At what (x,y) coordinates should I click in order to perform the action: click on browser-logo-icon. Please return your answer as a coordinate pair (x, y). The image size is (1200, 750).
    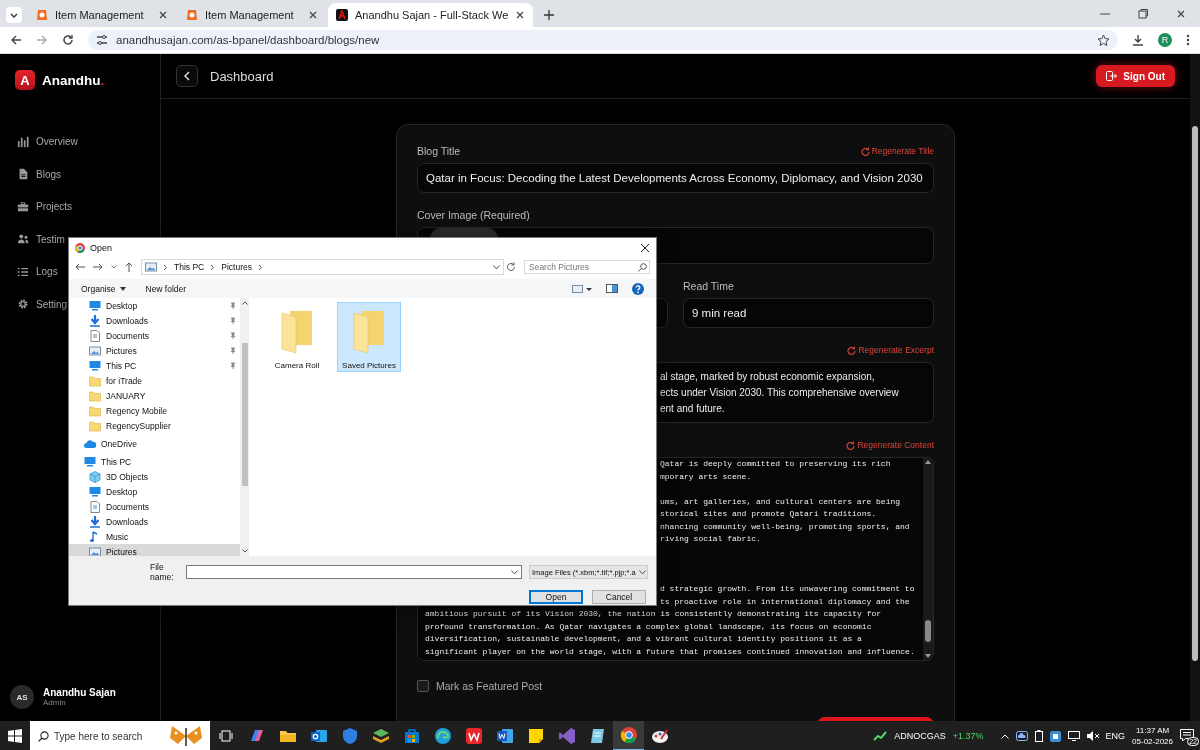
    Looking at the image, I should click on (628, 735).